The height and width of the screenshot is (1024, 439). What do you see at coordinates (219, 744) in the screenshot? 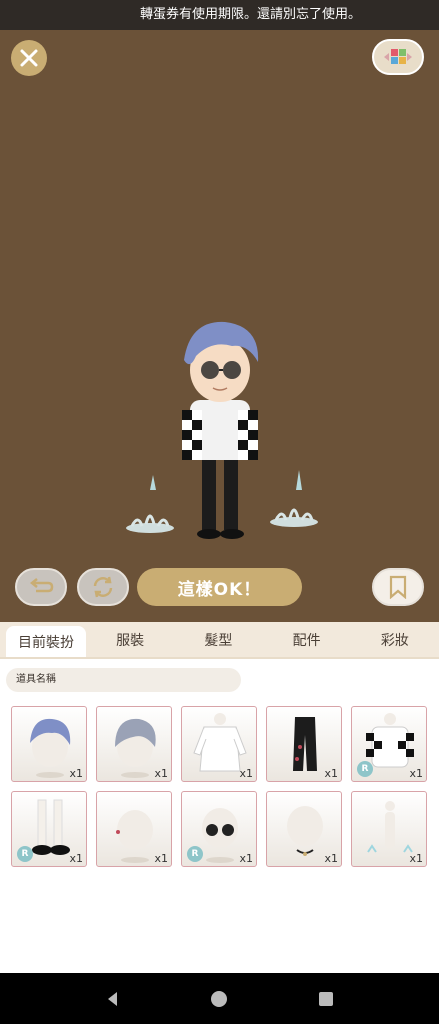
I see `item-card-white-shirt: x1` at bounding box center [219, 744].